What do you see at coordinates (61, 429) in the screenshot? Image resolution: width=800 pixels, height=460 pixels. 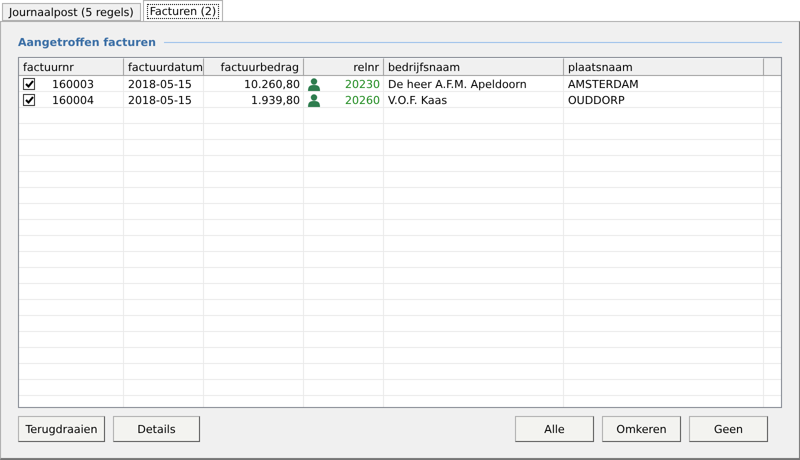 I see `button: Terugdraaien` at bounding box center [61, 429].